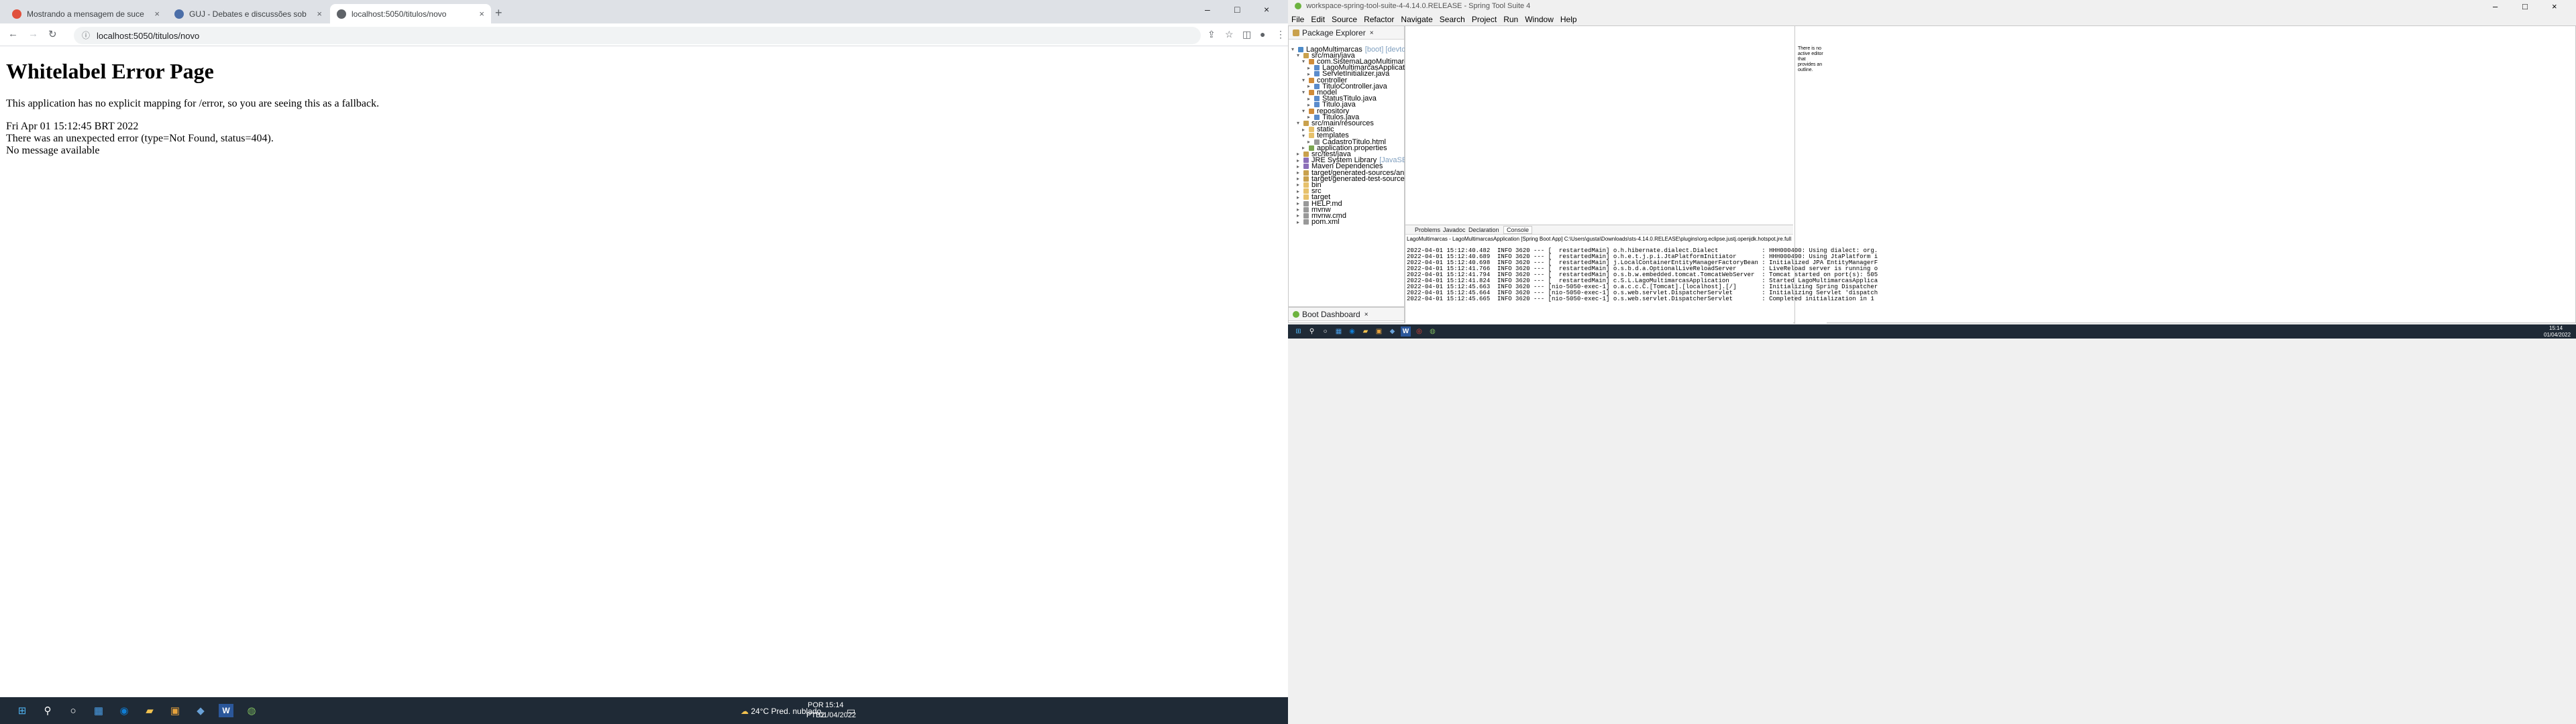 The image size is (2576, 724). What do you see at coordinates (410, 13) in the screenshot?
I see `browser-tab-active: localhost:5050/titulos/novo ×` at bounding box center [410, 13].